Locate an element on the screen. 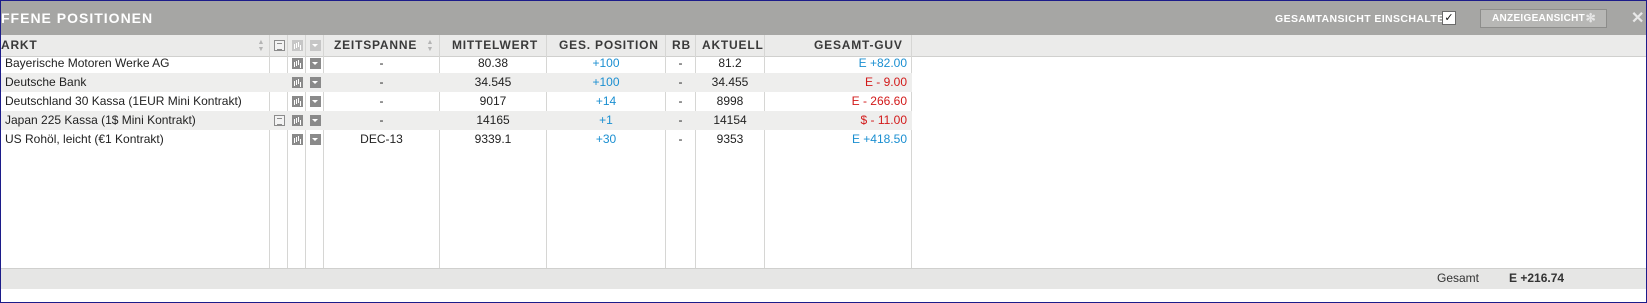 The height and width of the screenshot is (303, 1647). mittelwert-value: 14165 is located at coordinates (493, 120).